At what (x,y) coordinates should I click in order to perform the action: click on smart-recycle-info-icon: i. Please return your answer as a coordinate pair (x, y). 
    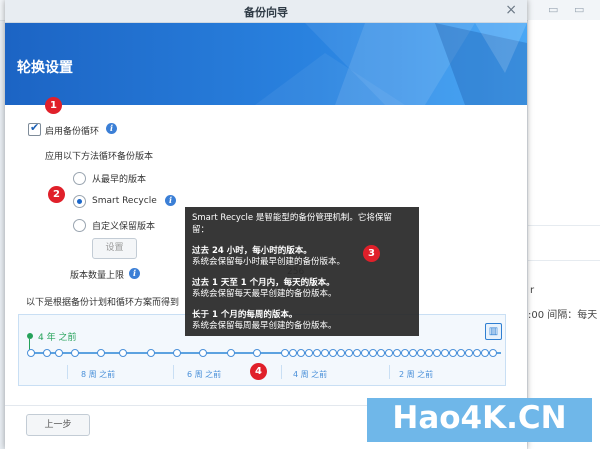
    Looking at the image, I should click on (170, 200).